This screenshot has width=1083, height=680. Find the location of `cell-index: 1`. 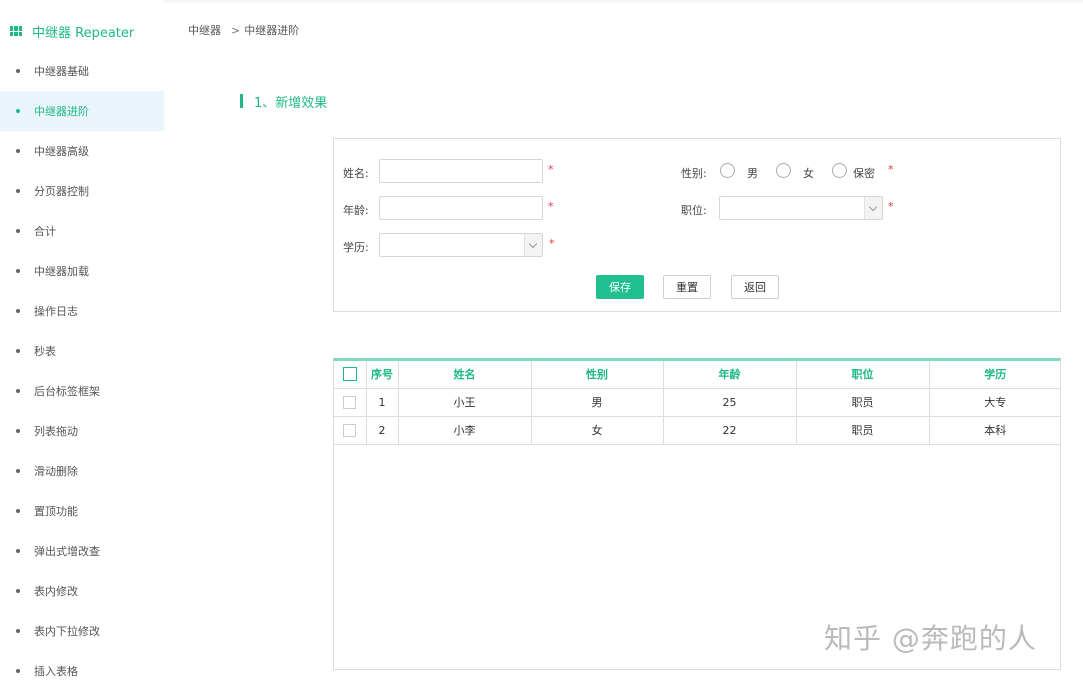

cell-index: 1 is located at coordinates (382, 402).